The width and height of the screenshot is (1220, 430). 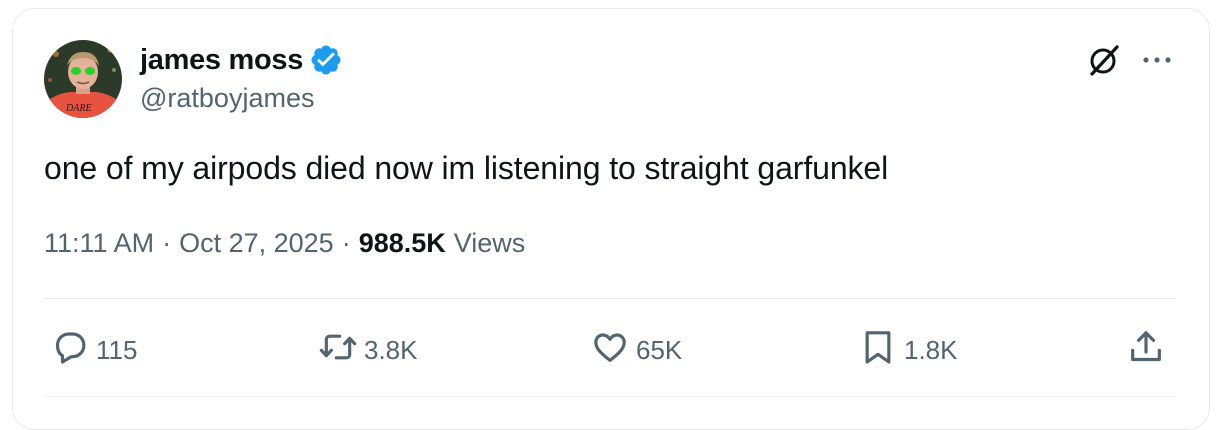 What do you see at coordinates (610, 396) in the screenshot?
I see `bottom-divider` at bounding box center [610, 396].